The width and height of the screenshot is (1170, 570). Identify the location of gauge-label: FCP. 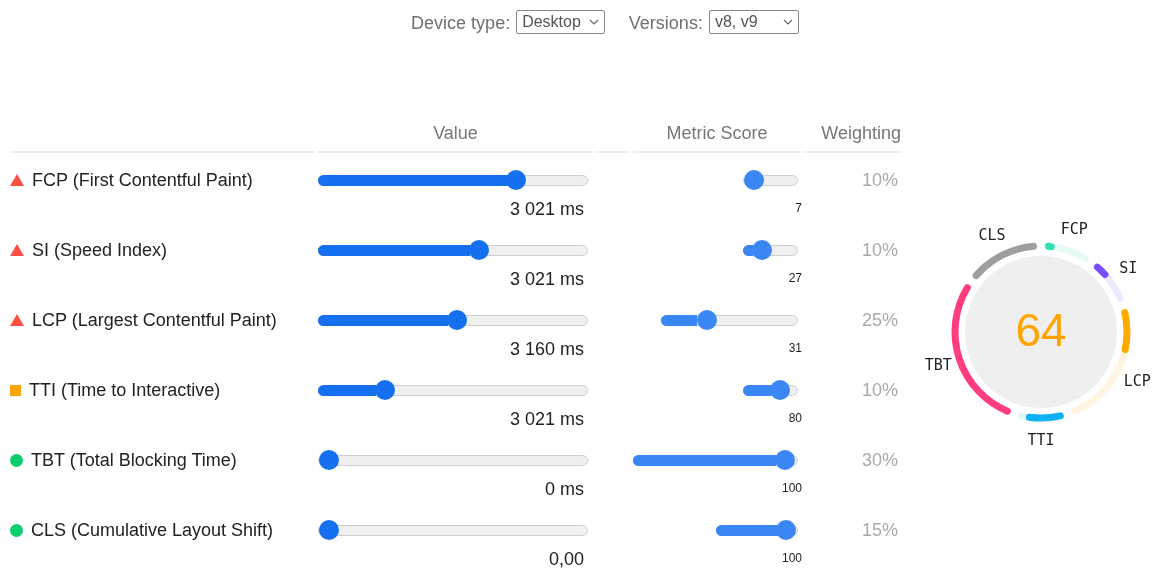
(1074, 228).